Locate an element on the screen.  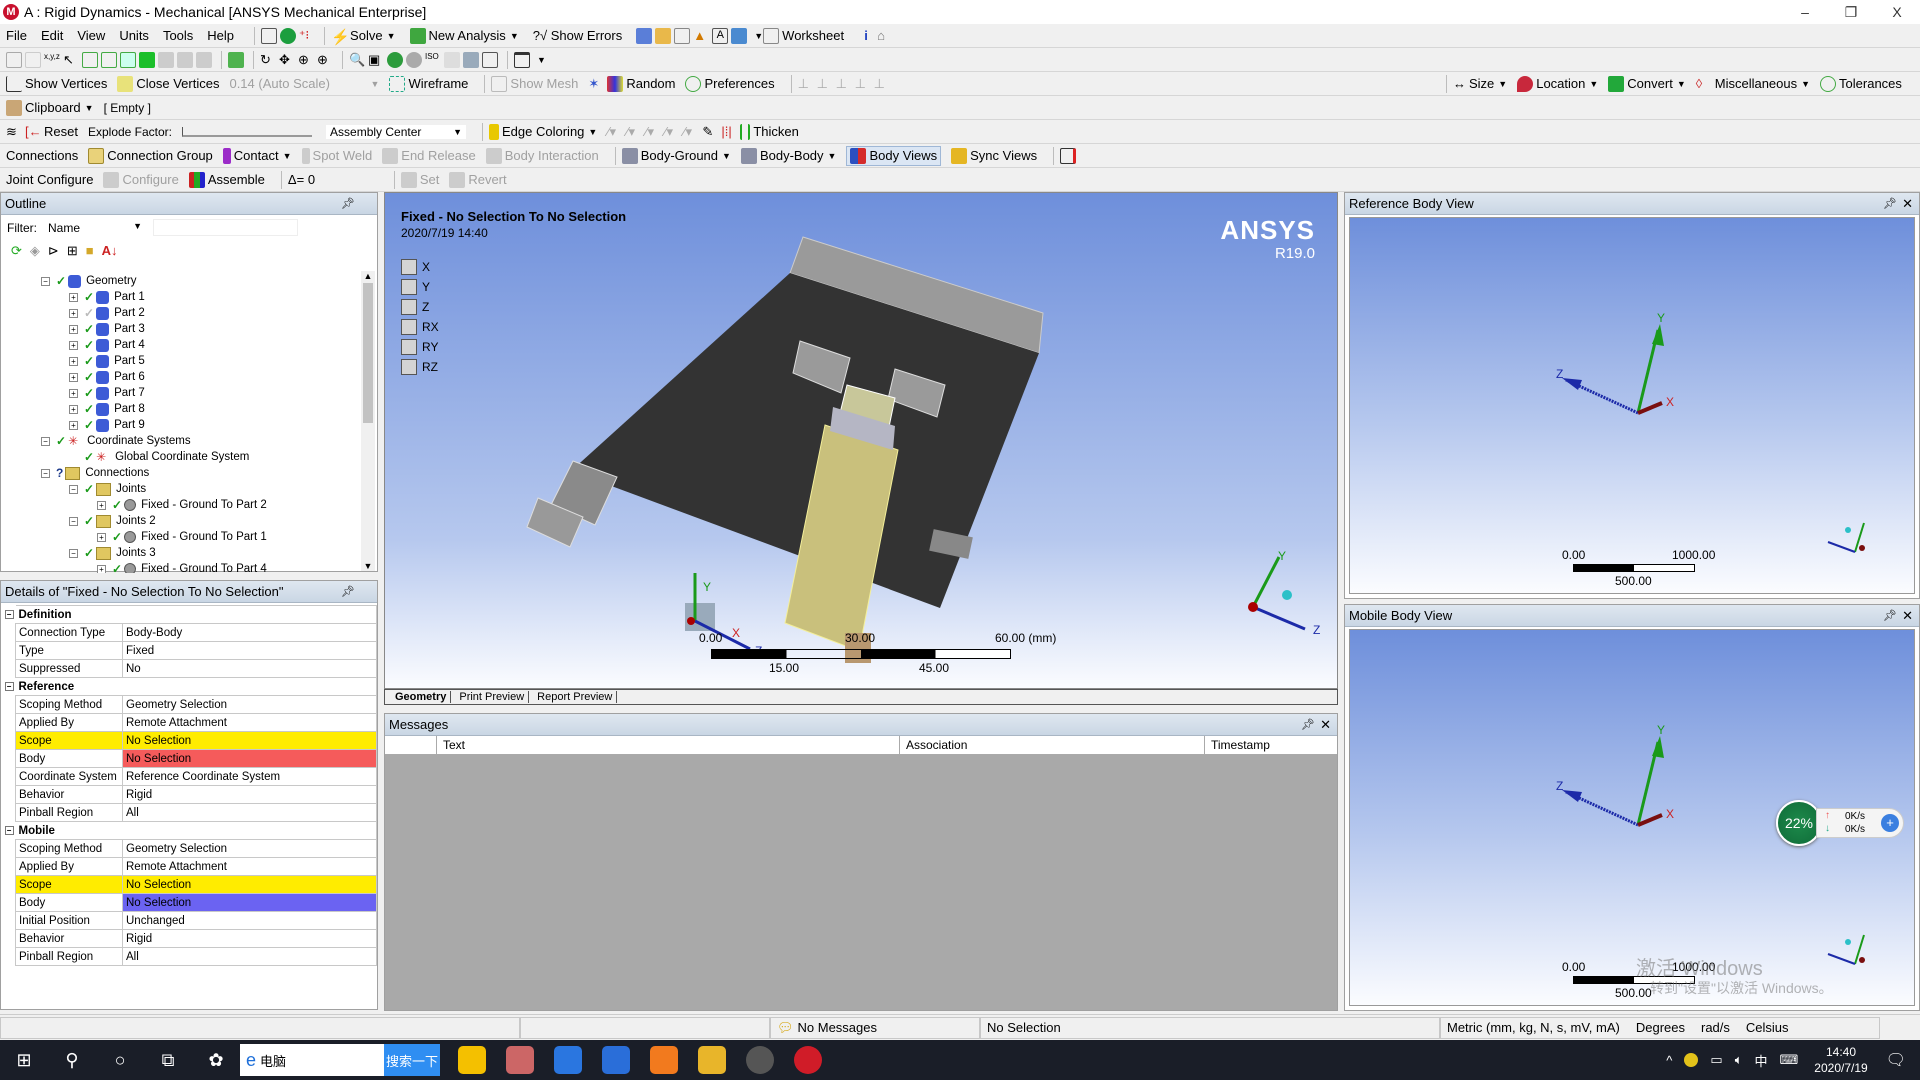
preferences-button: Preferences is located at coordinates (730, 83).